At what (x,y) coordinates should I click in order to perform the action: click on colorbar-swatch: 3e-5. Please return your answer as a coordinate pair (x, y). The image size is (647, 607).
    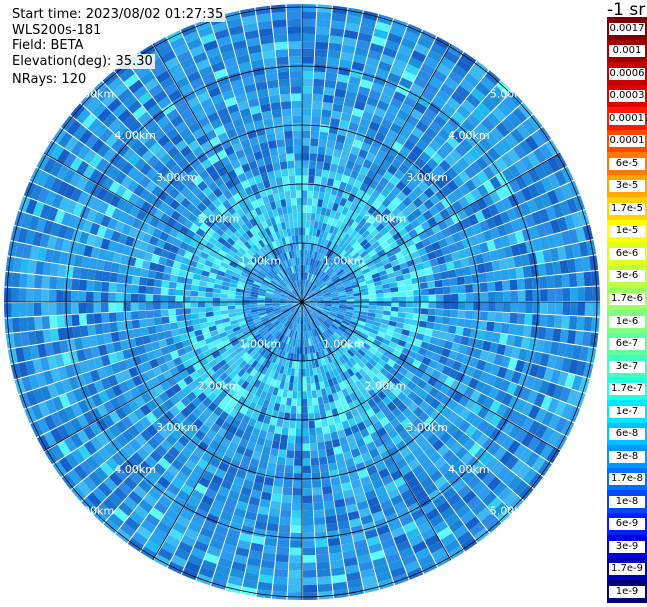
    Looking at the image, I should click on (627, 186).